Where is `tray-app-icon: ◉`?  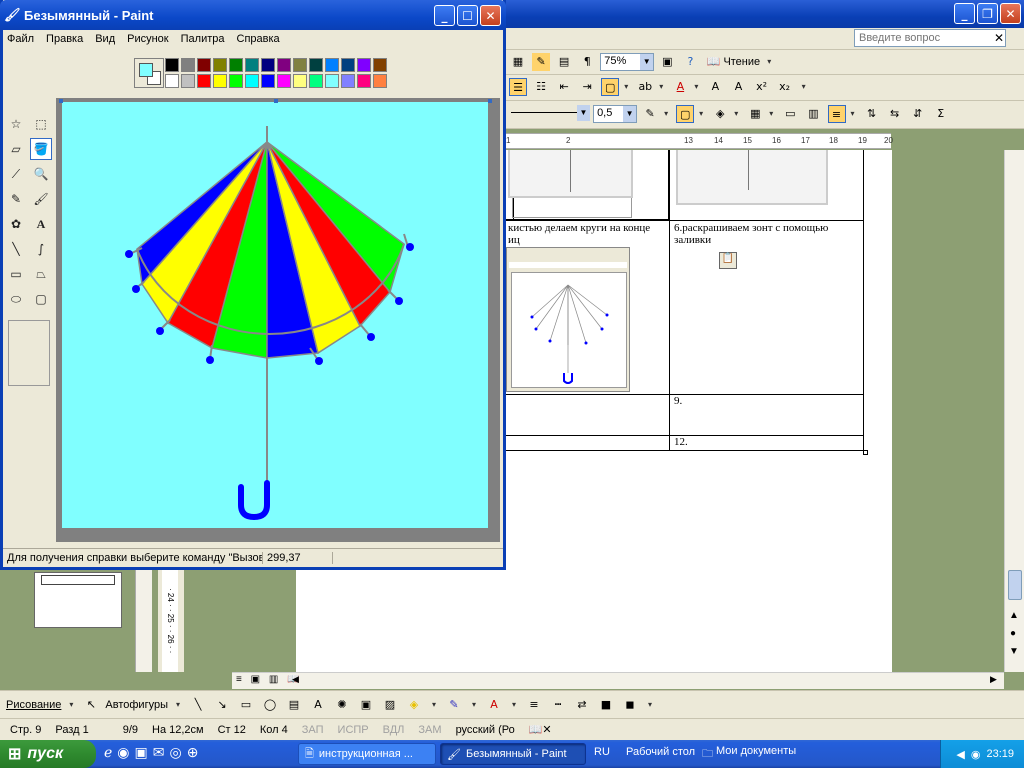
tray-app-icon: ◉ is located at coordinates (976, 754).